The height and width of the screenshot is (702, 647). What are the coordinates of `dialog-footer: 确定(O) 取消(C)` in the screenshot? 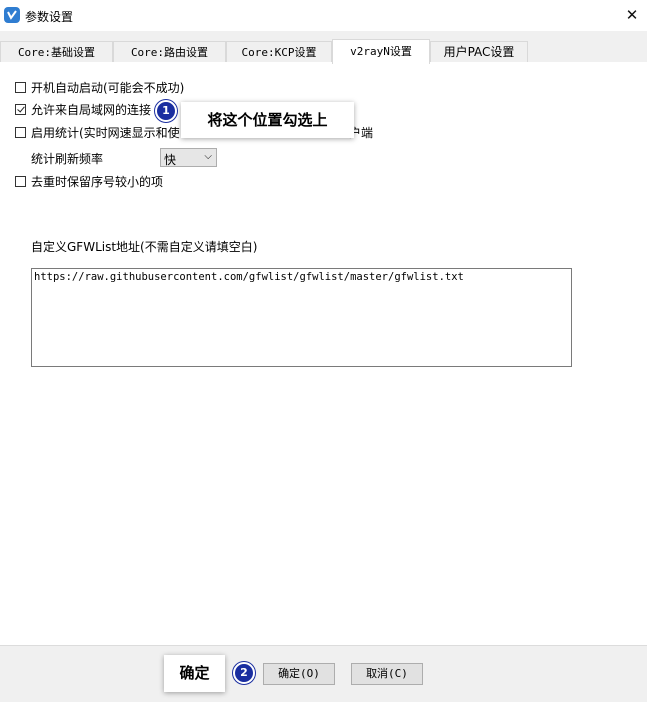 It's located at (323, 673).